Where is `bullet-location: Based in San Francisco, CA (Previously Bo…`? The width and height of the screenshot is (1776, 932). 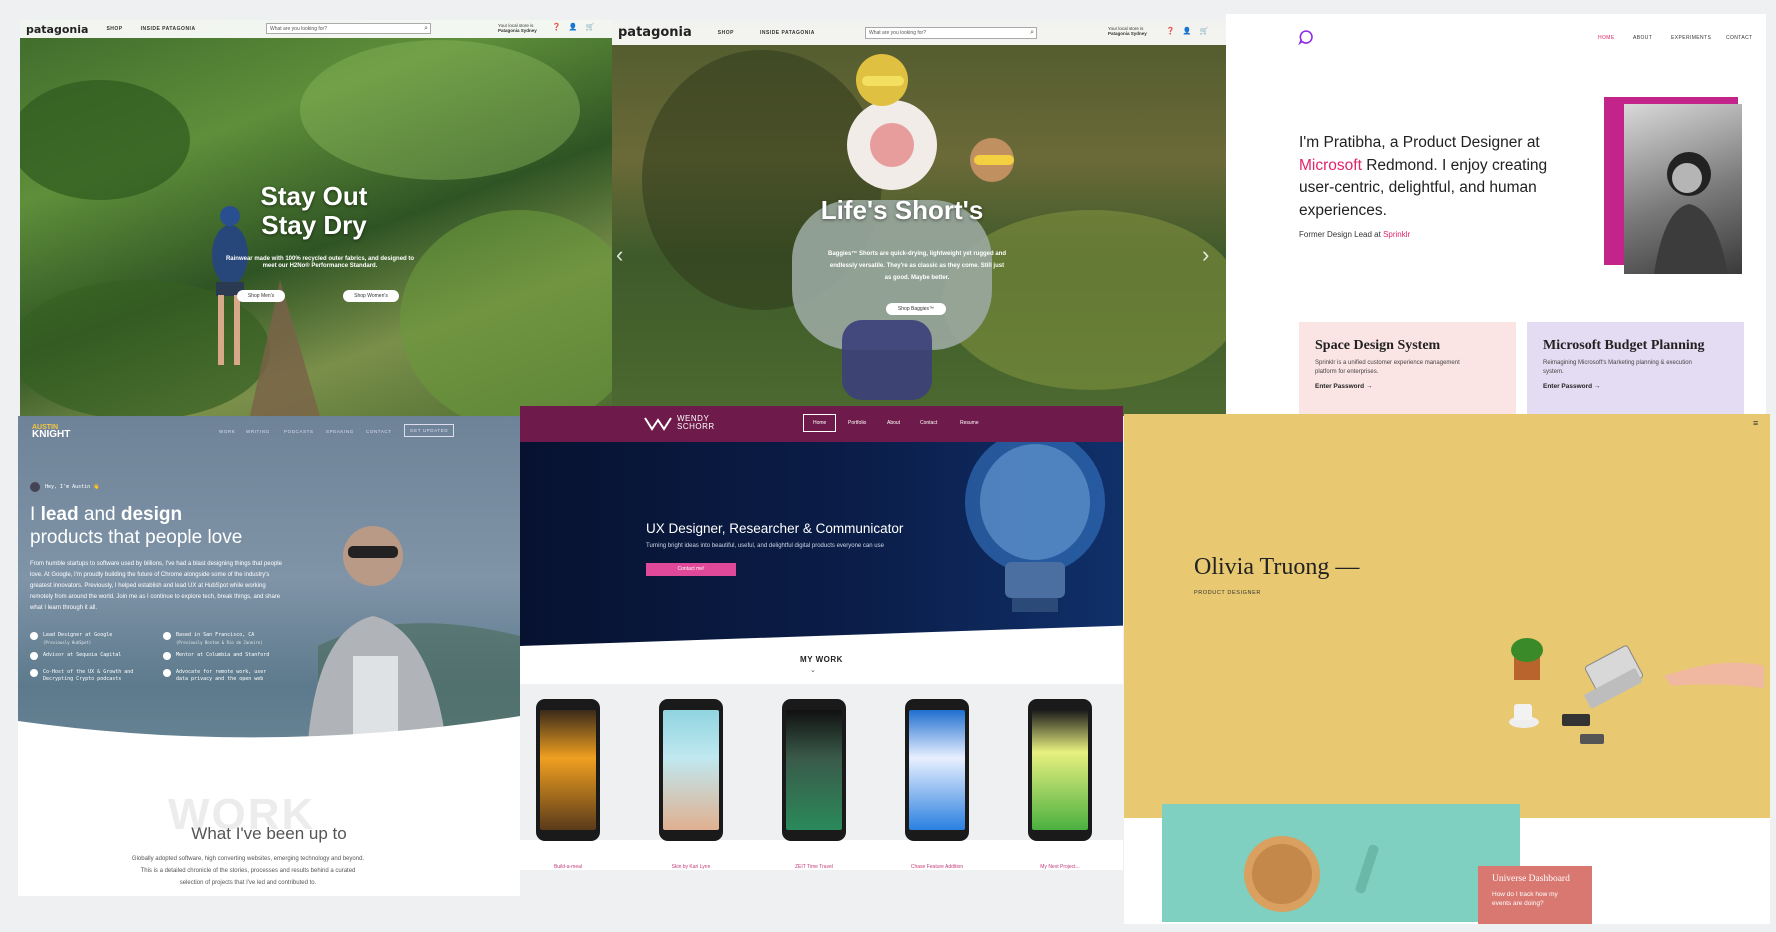
bullet-location: Based in San Francisco, CA (Previously Bo… is located at coordinates (213, 639).